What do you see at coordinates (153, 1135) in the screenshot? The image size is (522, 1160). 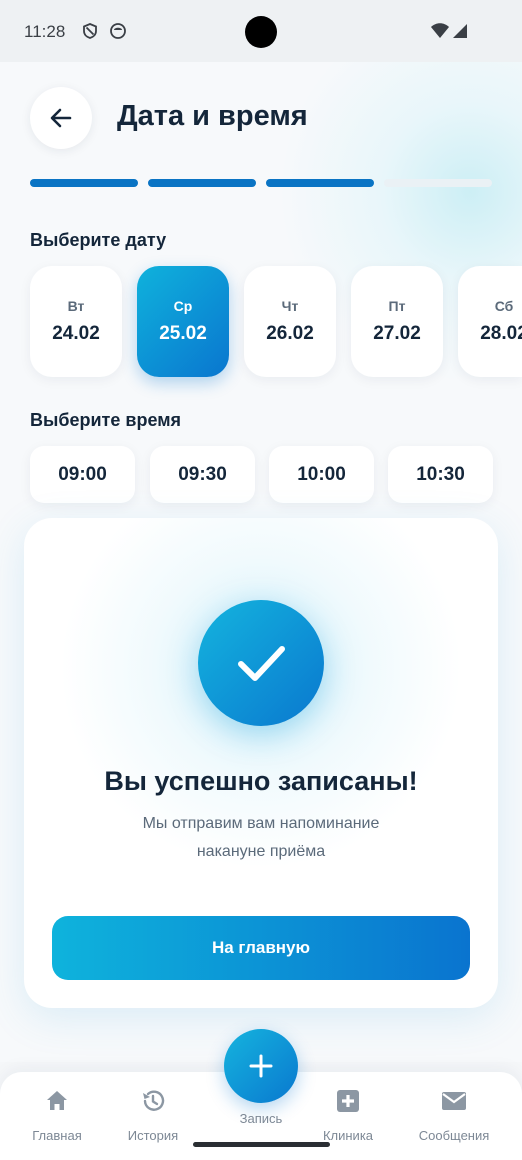 I see `nav-label: История` at bounding box center [153, 1135].